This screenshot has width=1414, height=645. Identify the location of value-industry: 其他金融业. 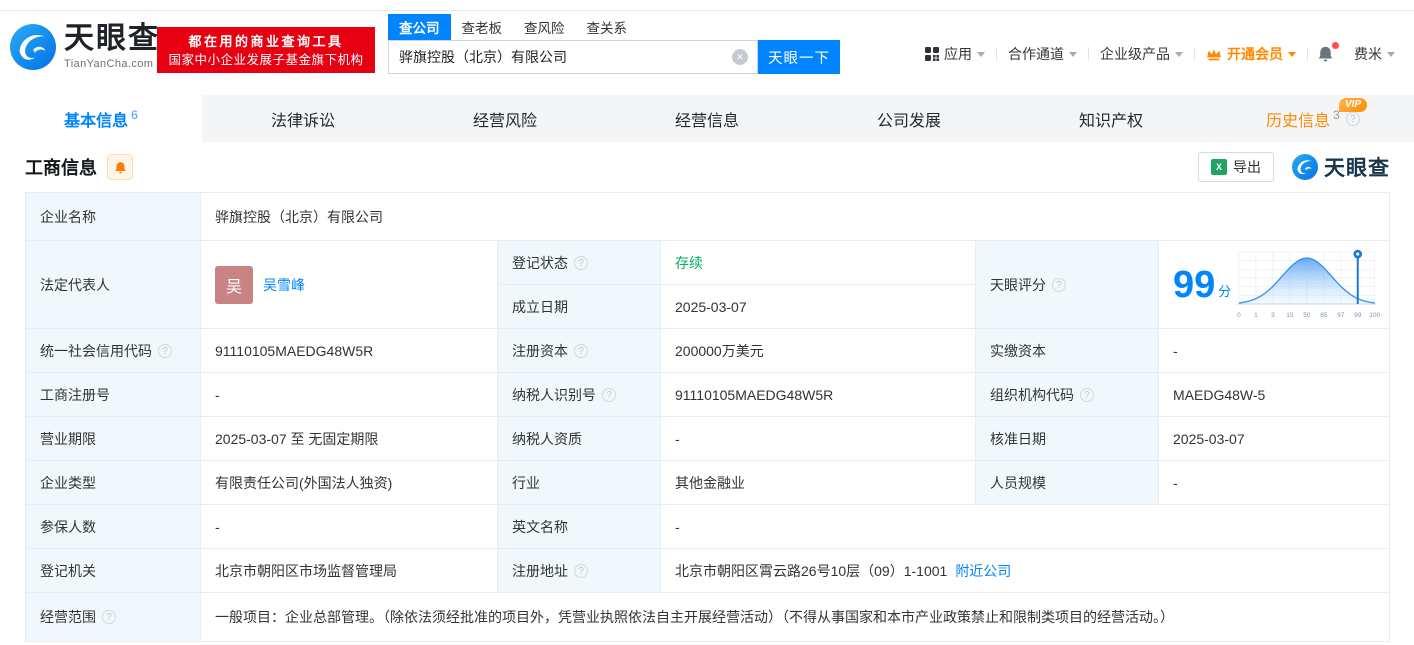
(818, 483).